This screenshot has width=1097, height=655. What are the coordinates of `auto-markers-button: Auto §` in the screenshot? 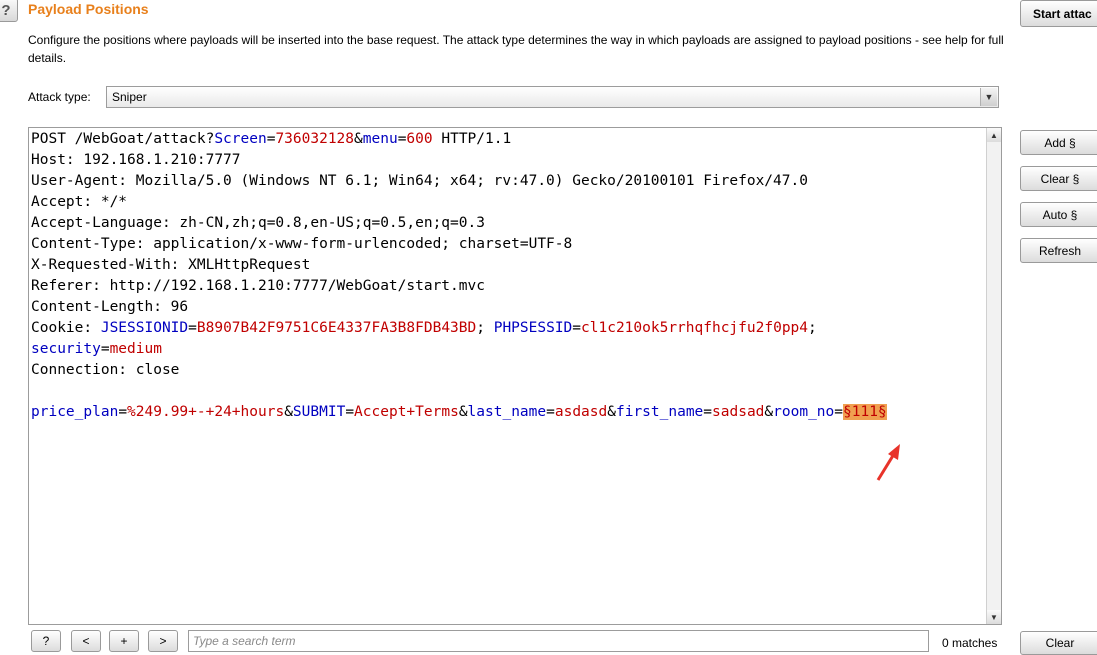 It's located at (1058, 214).